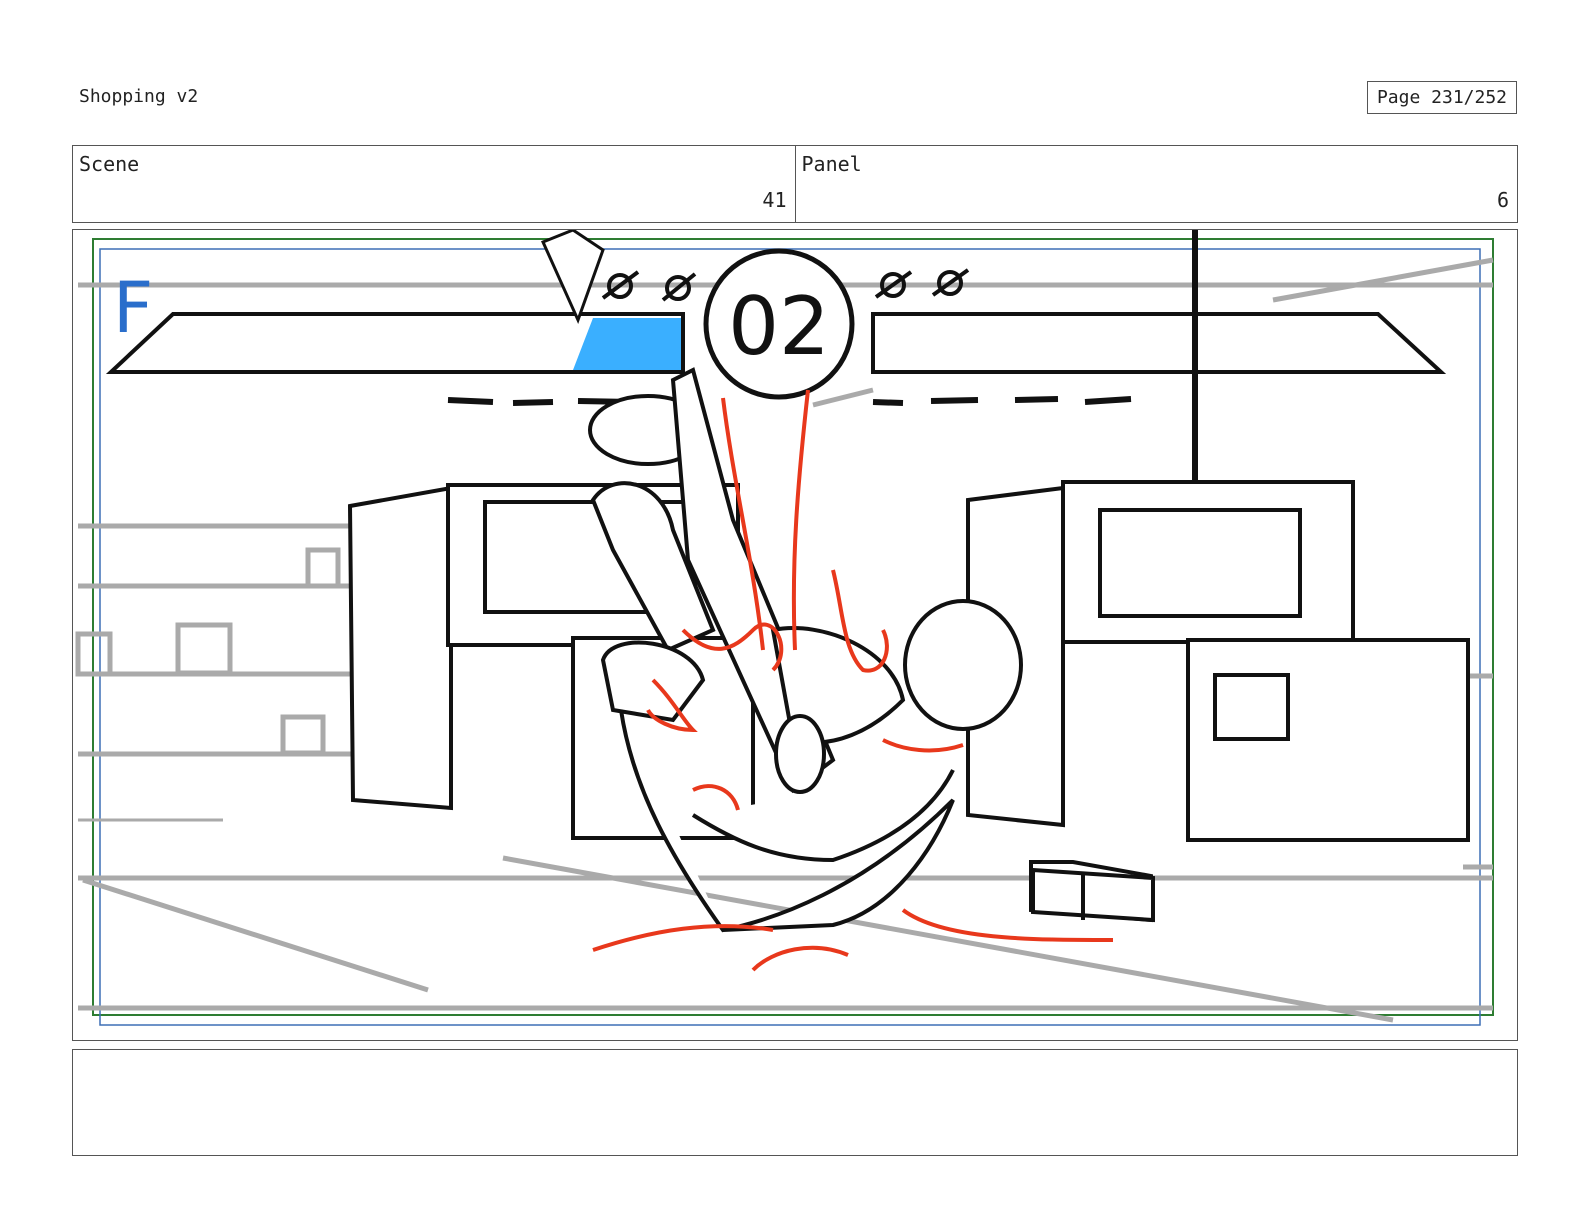  Describe the element at coordinates (1442, 97) in the screenshot. I see `page-number: Page 231/252` at that location.